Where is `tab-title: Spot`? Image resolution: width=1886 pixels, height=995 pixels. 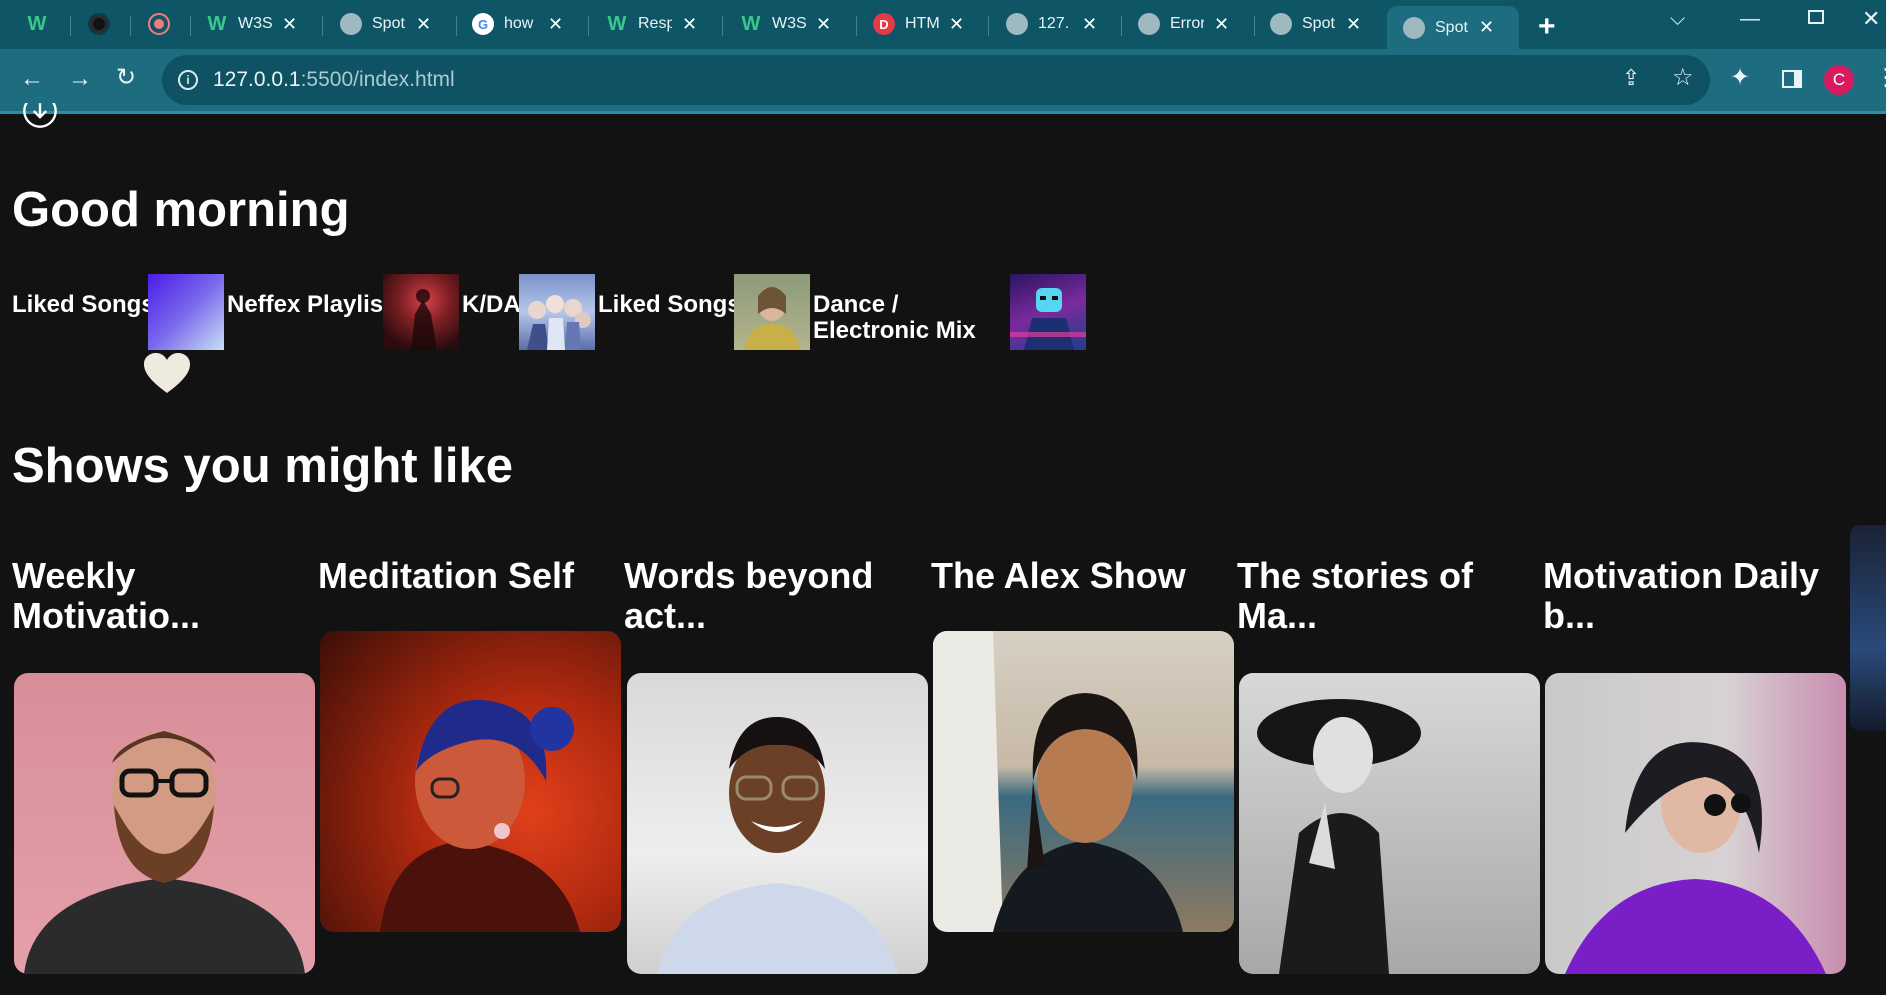
tab-title: Spot is located at coordinates (388, 23).